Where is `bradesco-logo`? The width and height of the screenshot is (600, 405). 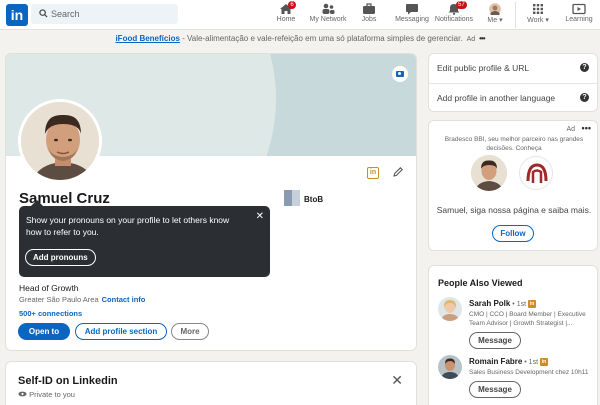 bradesco-logo is located at coordinates (536, 173).